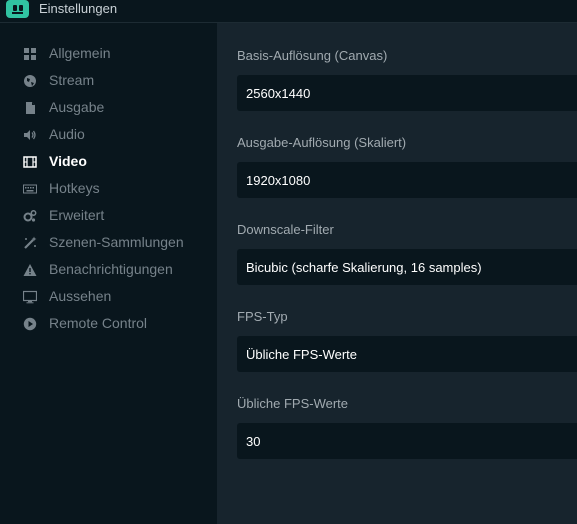 This screenshot has height=524, width=577. Describe the element at coordinates (74, 188) in the screenshot. I see `sidebar-item-label: Hotkeys` at that location.